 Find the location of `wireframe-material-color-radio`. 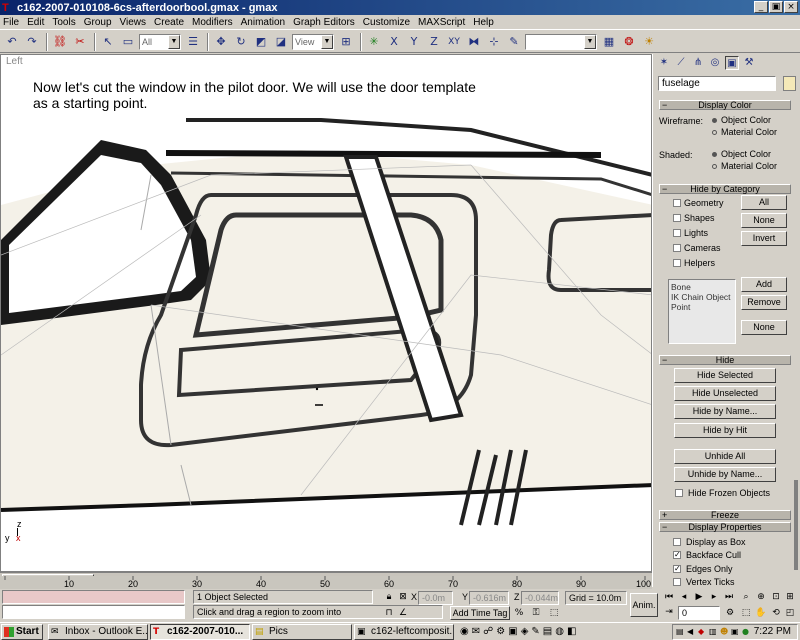

wireframe-material-color-radio is located at coordinates (714, 132).